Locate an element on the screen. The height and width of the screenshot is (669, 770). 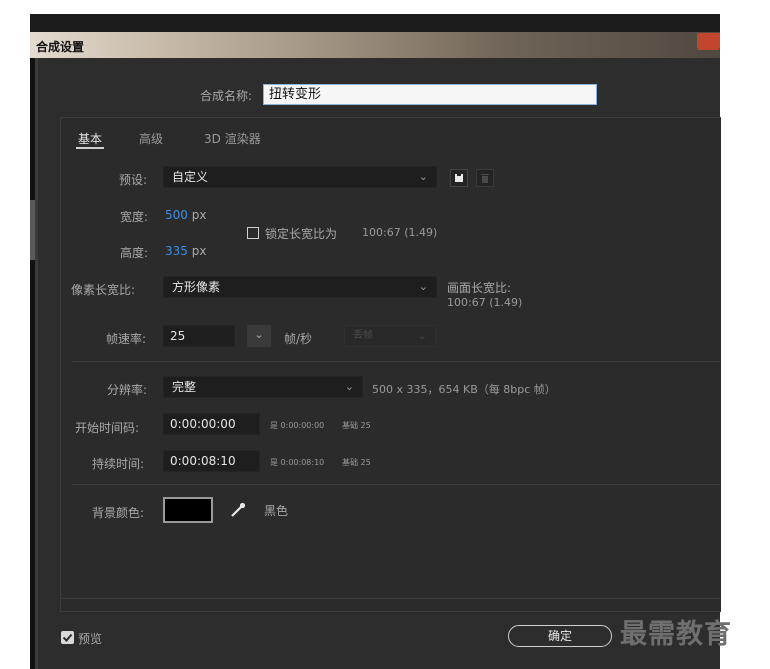
tab-advanced: 高级 is located at coordinates (151, 138).